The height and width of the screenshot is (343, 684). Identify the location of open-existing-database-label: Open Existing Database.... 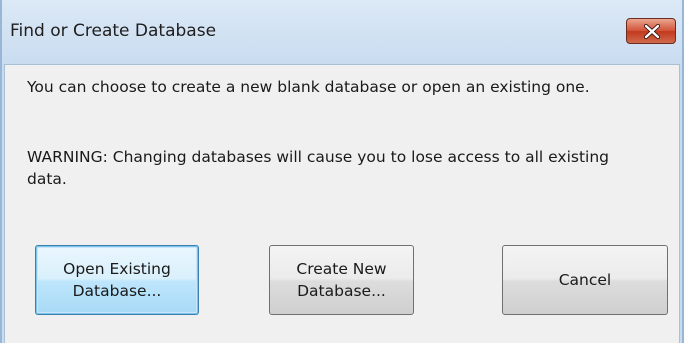
(117, 280).